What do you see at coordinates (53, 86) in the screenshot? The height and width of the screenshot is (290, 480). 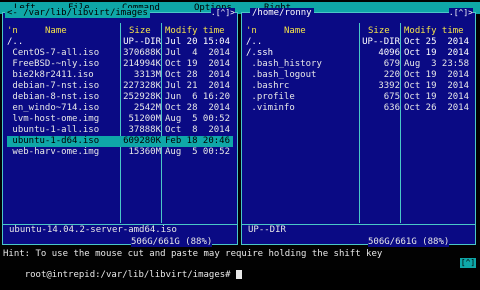 I see `file-name: debian-7-nst.iso` at bounding box center [53, 86].